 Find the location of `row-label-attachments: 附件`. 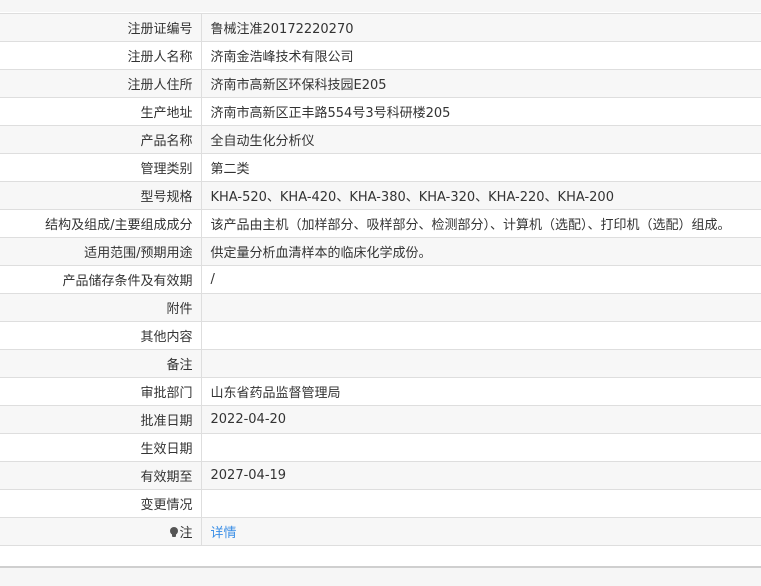

row-label-attachments: 附件 is located at coordinates (101, 307).